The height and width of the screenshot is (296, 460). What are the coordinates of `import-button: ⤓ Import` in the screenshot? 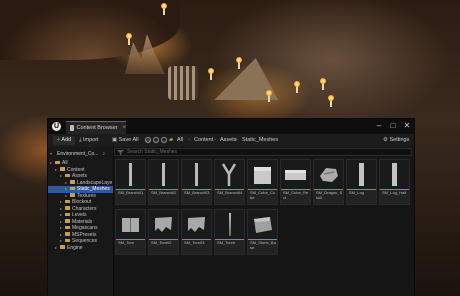 It's located at (89, 140).